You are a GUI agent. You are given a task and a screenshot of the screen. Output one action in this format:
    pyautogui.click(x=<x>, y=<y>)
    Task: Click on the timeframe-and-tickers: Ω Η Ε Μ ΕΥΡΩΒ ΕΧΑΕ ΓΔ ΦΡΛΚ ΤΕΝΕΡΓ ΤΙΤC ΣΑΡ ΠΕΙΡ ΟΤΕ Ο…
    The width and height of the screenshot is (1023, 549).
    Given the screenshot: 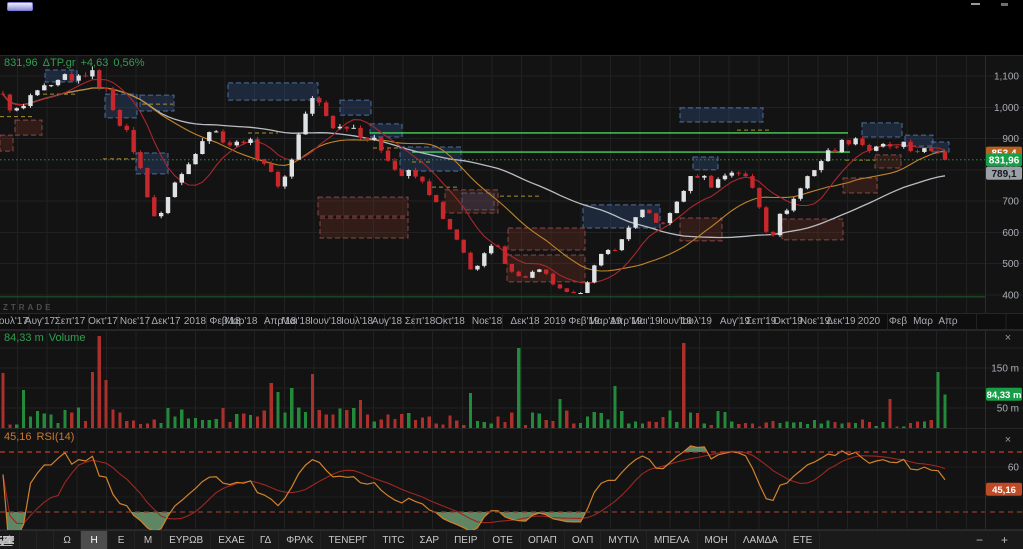 What is the action you would take?
    pyautogui.click(x=437, y=540)
    